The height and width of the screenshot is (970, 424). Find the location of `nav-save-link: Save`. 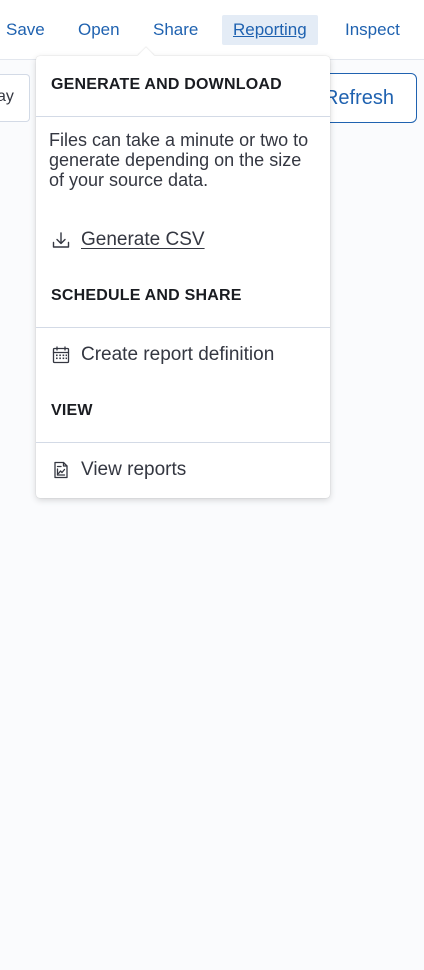

nav-save-link: Save is located at coordinates (25, 30).